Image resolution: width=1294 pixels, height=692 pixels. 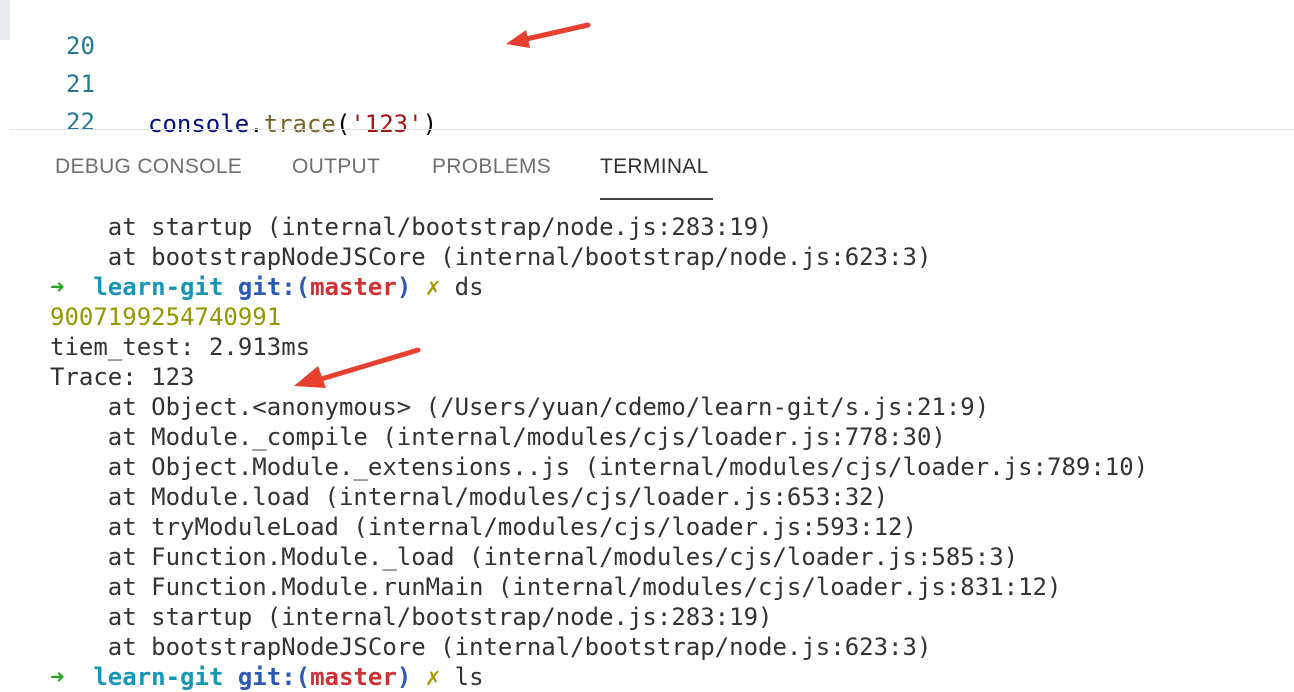 What do you see at coordinates (218, 81) in the screenshot?
I see `code-line-21: 21 console.trace('123')` at bounding box center [218, 81].